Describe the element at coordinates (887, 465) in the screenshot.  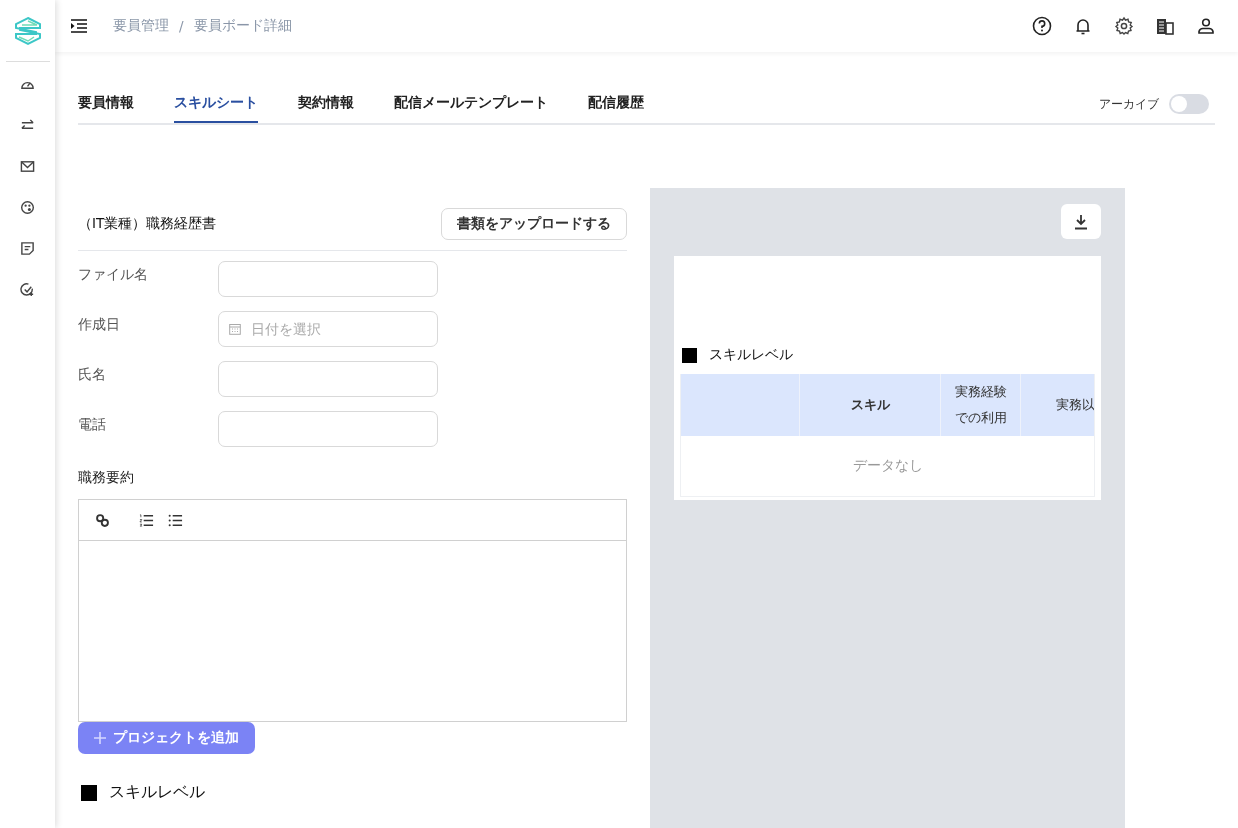
I see `empty-message: データなし` at that location.